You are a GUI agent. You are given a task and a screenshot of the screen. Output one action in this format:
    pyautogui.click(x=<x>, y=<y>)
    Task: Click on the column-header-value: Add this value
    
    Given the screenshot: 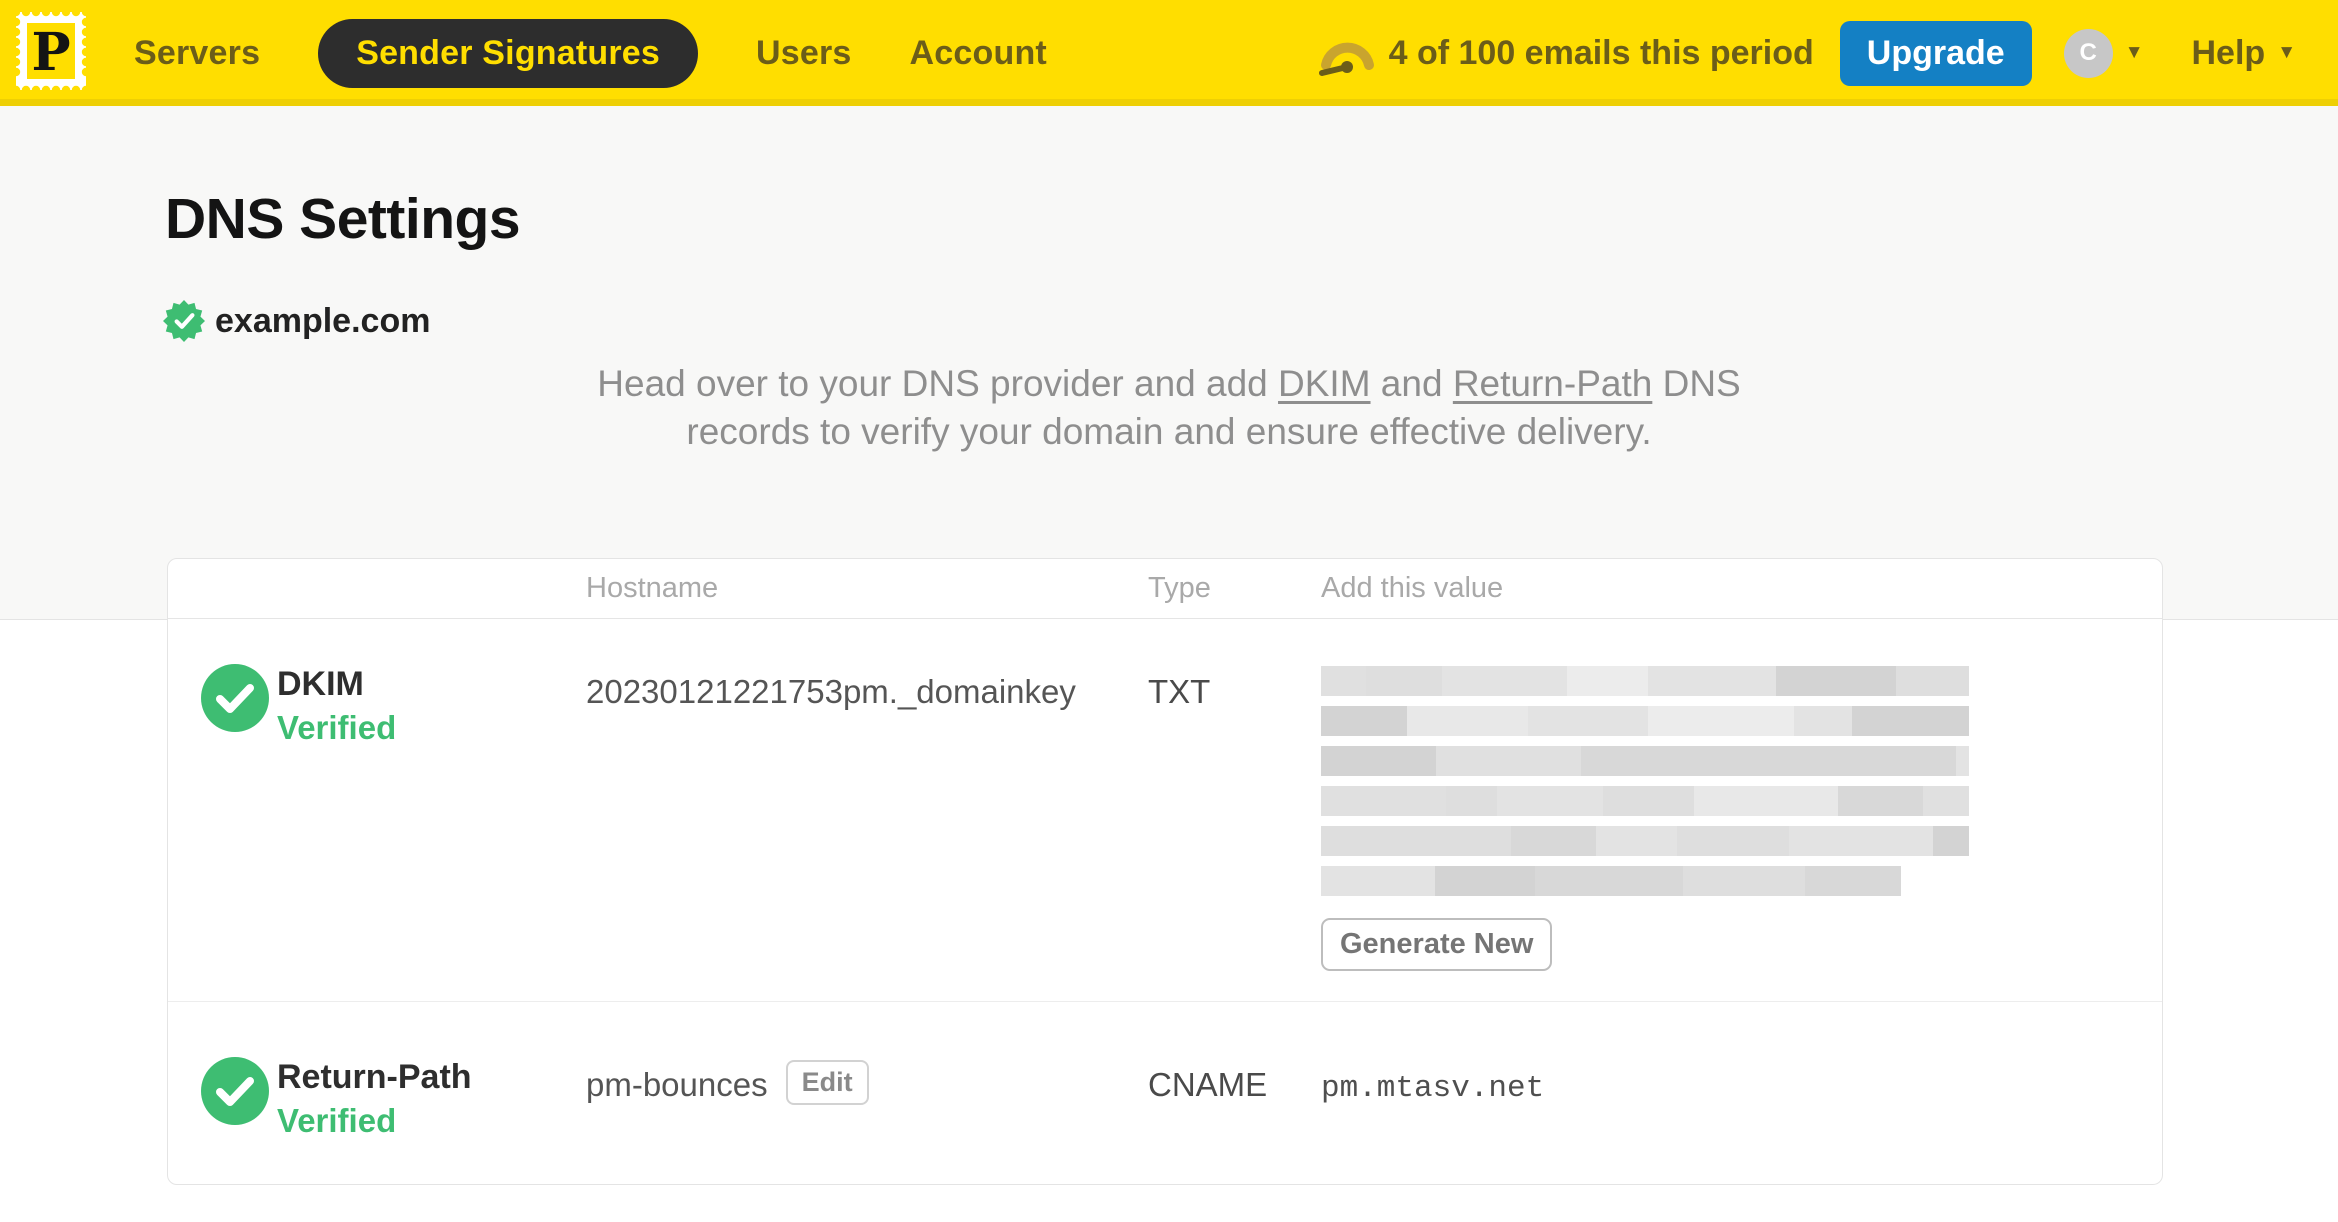 What is the action you would take?
    pyautogui.click(x=1412, y=588)
    